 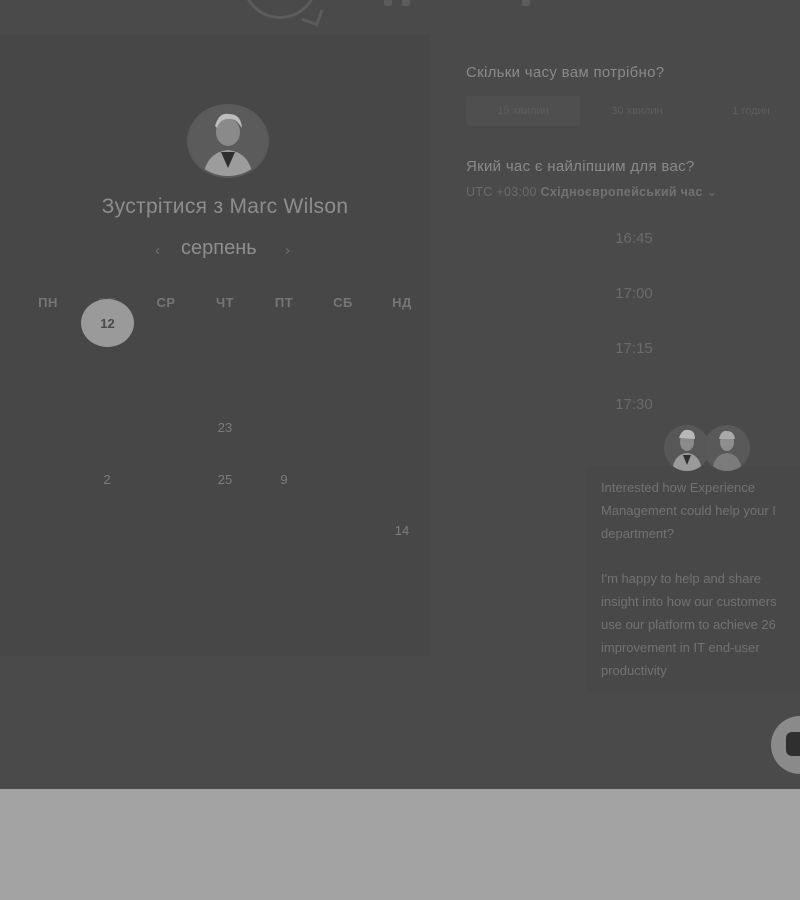 What do you see at coordinates (225, 427) in the screenshot?
I see `calendar-day: 23` at bounding box center [225, 427].